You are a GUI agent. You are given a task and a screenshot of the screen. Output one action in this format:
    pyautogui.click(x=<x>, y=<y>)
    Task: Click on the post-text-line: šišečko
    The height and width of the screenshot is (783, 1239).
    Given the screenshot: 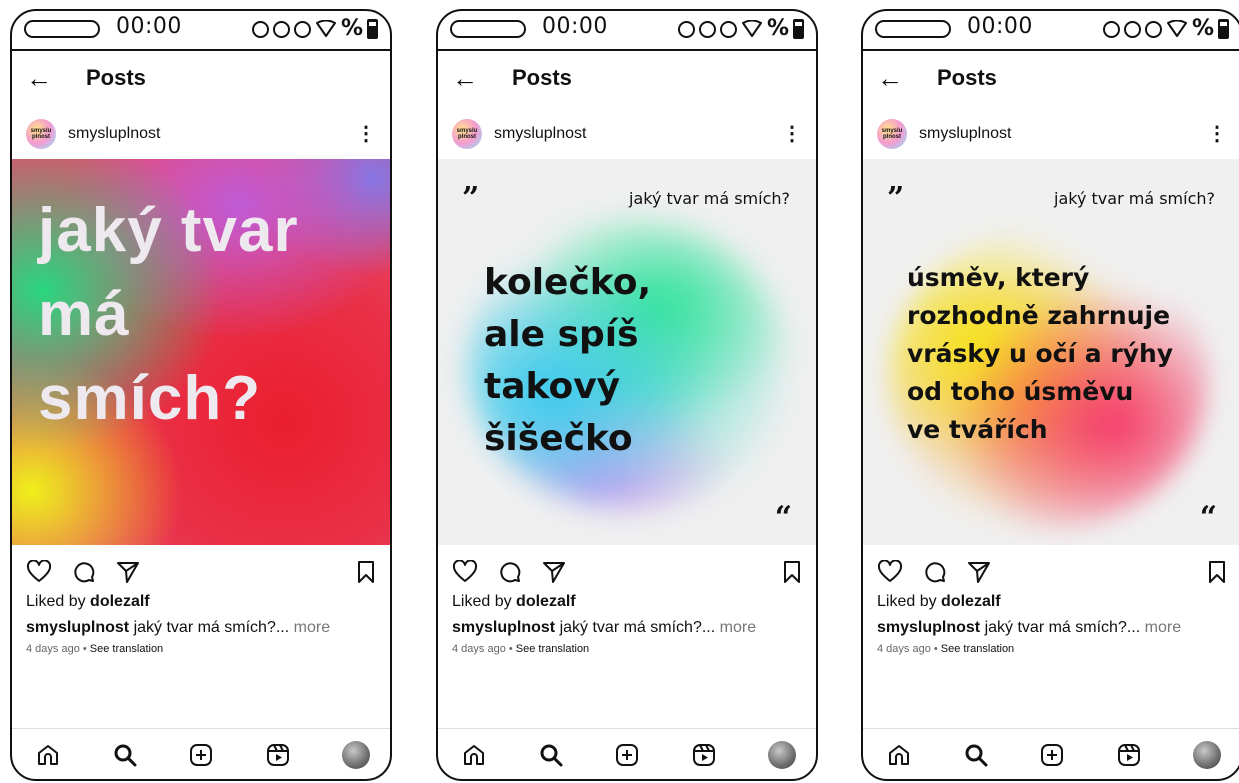 What is the action you would take?
    pyautogui.click(x=558, y=438)
    